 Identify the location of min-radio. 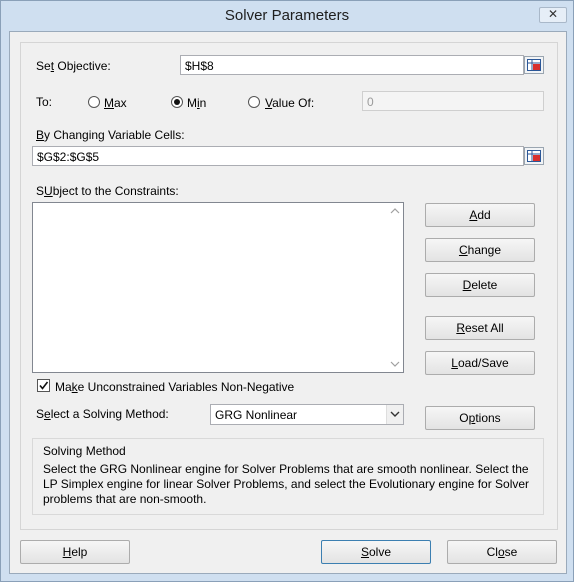
(177, 102).